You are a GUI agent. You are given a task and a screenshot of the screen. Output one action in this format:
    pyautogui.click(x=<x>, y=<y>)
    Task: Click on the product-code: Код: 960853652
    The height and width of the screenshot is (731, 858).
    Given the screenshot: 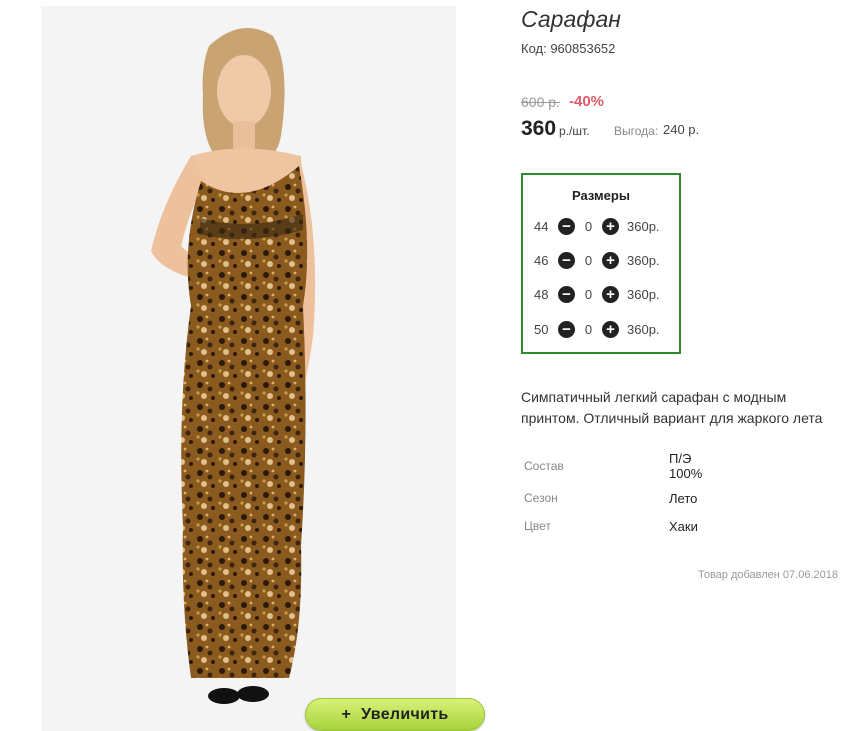 What is the action you would take?
    pyautogui.click(x=568, y=48)
    